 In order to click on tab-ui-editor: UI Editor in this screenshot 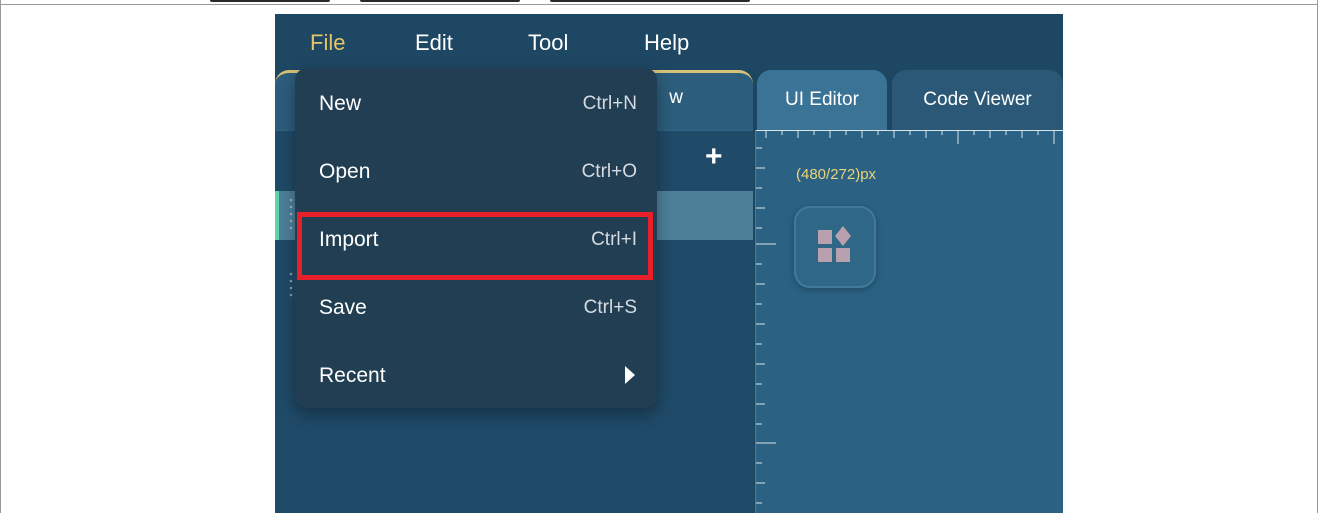, I will do `click(822, 100)`.